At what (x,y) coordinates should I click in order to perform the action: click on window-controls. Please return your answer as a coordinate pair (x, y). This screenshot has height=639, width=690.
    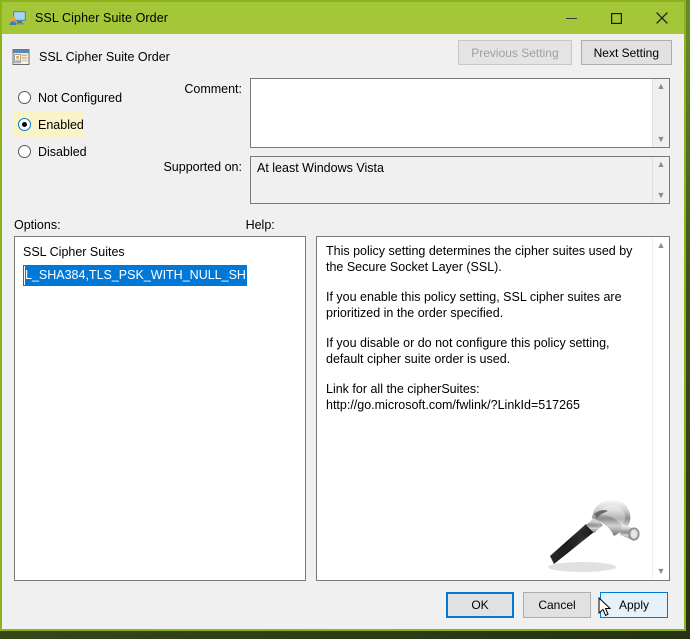
    Looking at the image, I should click on (616, 18).